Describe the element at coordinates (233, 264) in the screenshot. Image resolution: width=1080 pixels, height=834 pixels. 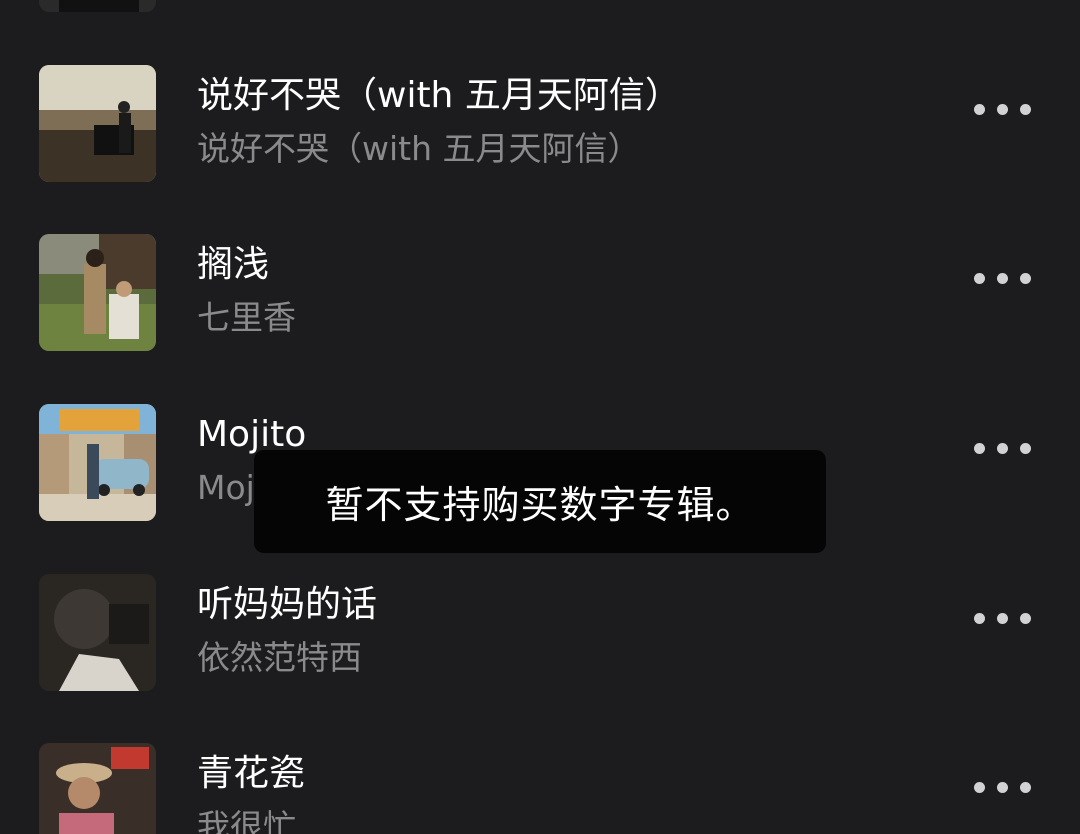
I see `song-title: 搁浅` at that location.